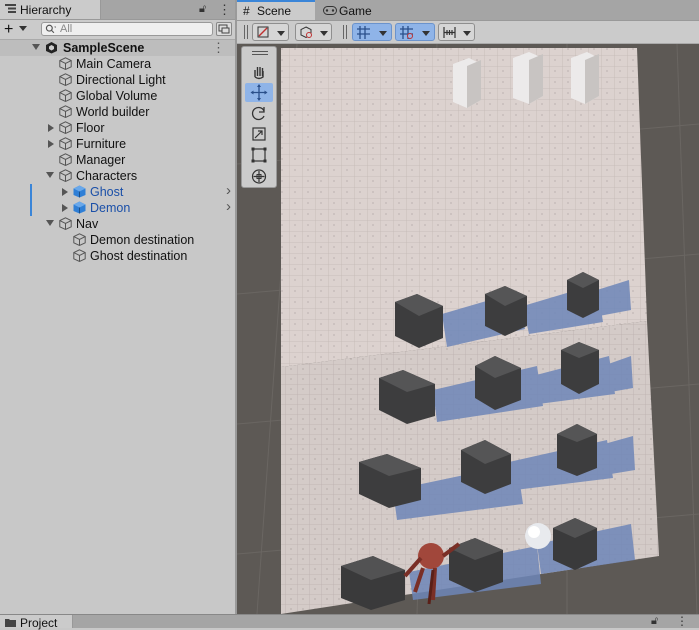  What do you see at coordinates (101, 160) in the screenshot?
I see `hierarchy-item-label: Manager` at bounding box center [101, 160].